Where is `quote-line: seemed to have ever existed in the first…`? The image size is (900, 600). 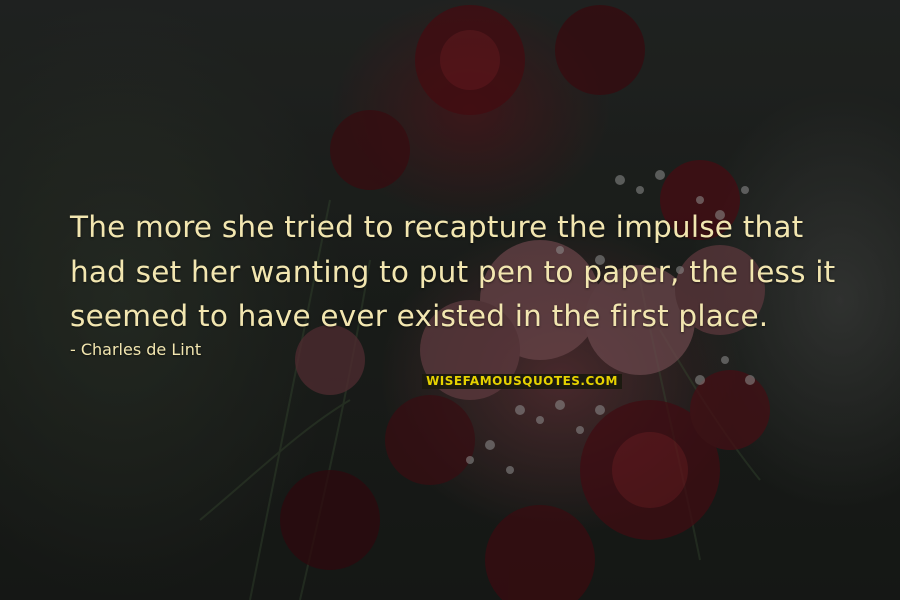 quote-line: seemed to have ever existed in the first… is located at coordinates (419, 316).